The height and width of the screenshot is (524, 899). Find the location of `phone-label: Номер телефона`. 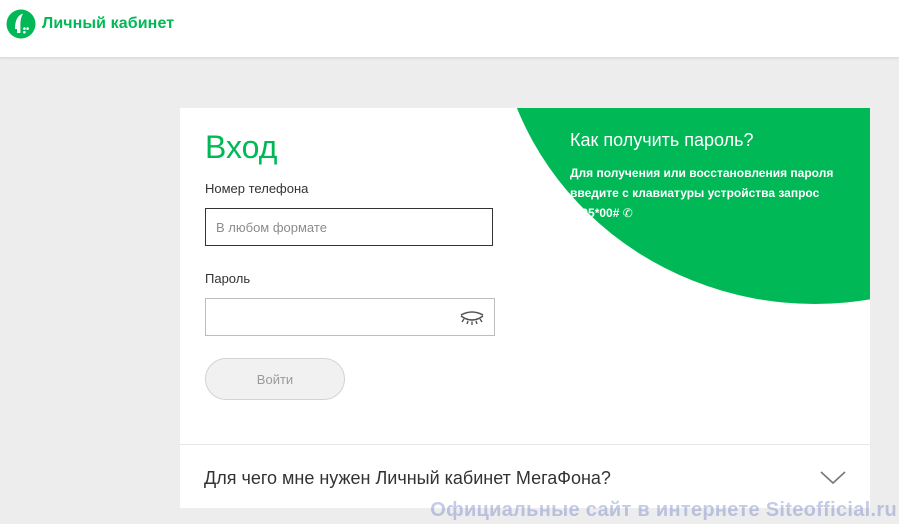

phone-label: Номер телефона is located at coordinates (257, 188).